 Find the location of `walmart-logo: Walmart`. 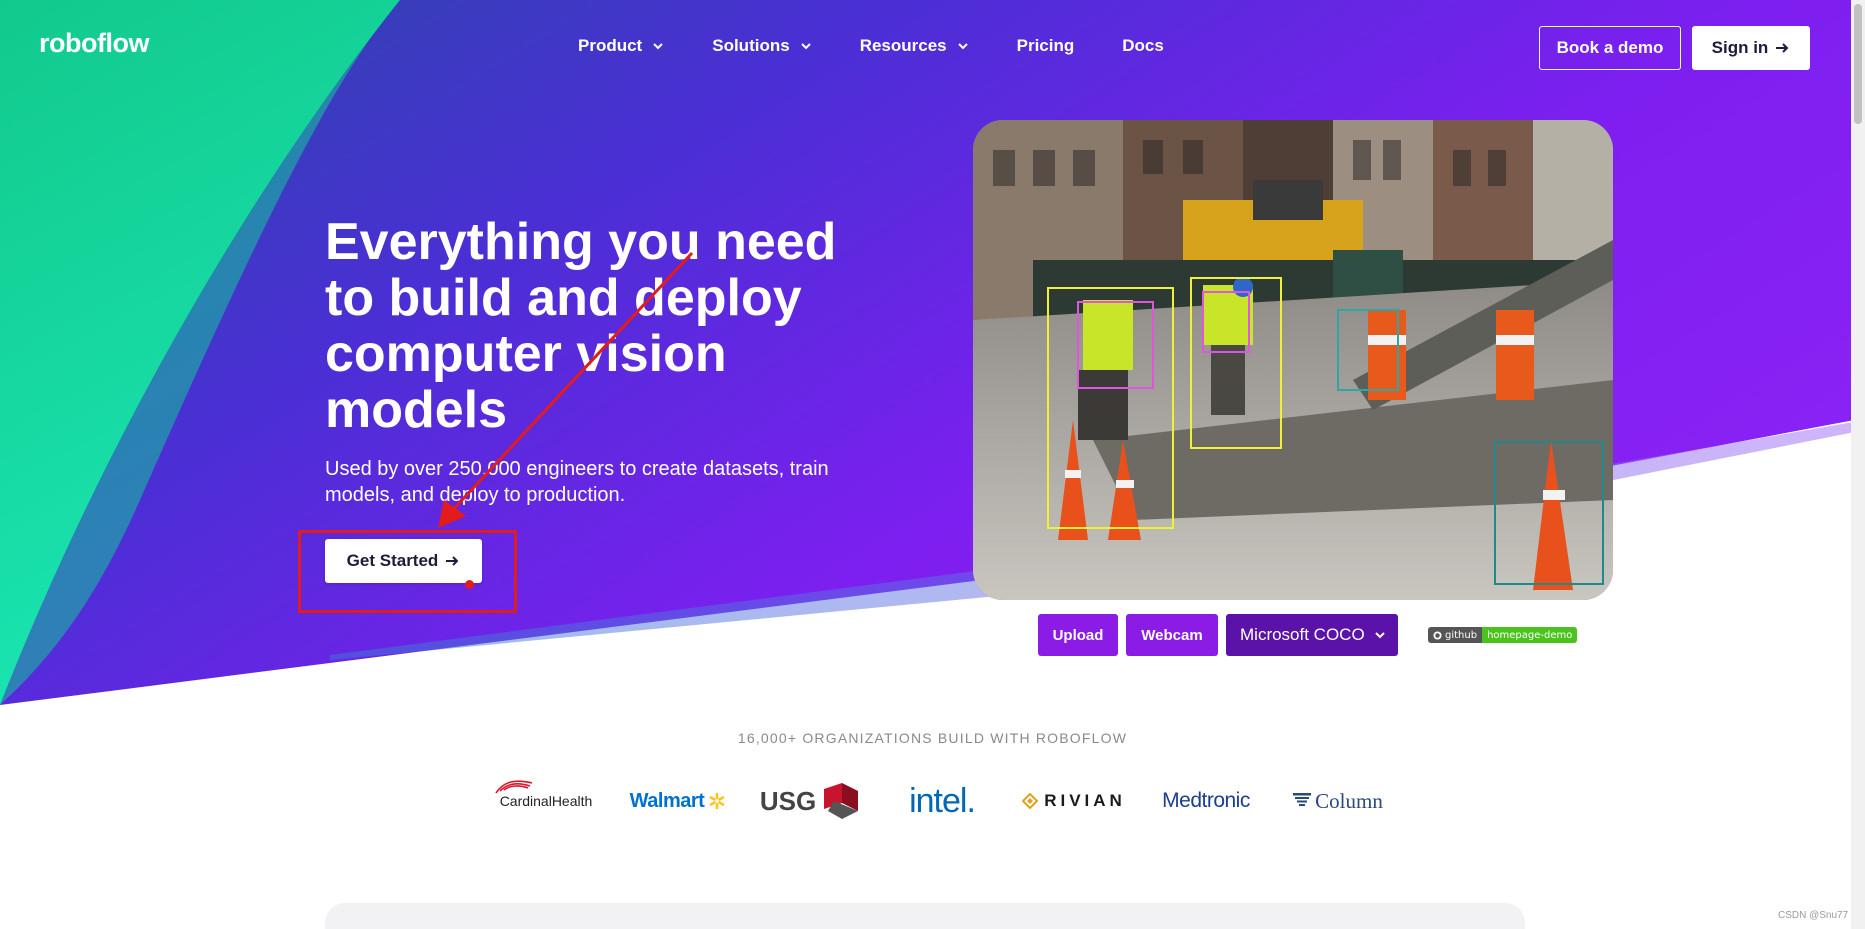

walmart-logo: Walmart is located at coordinates (678, 801).